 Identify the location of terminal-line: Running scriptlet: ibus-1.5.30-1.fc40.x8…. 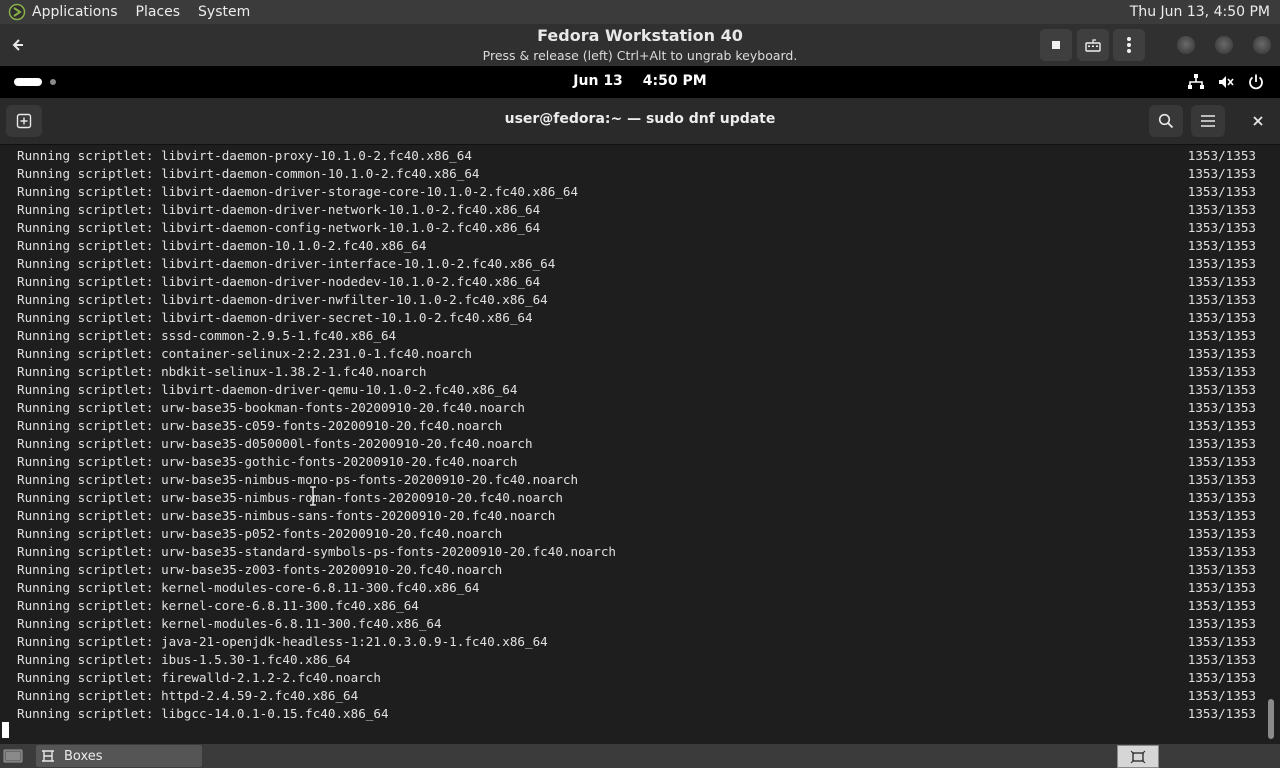
(639, 660).